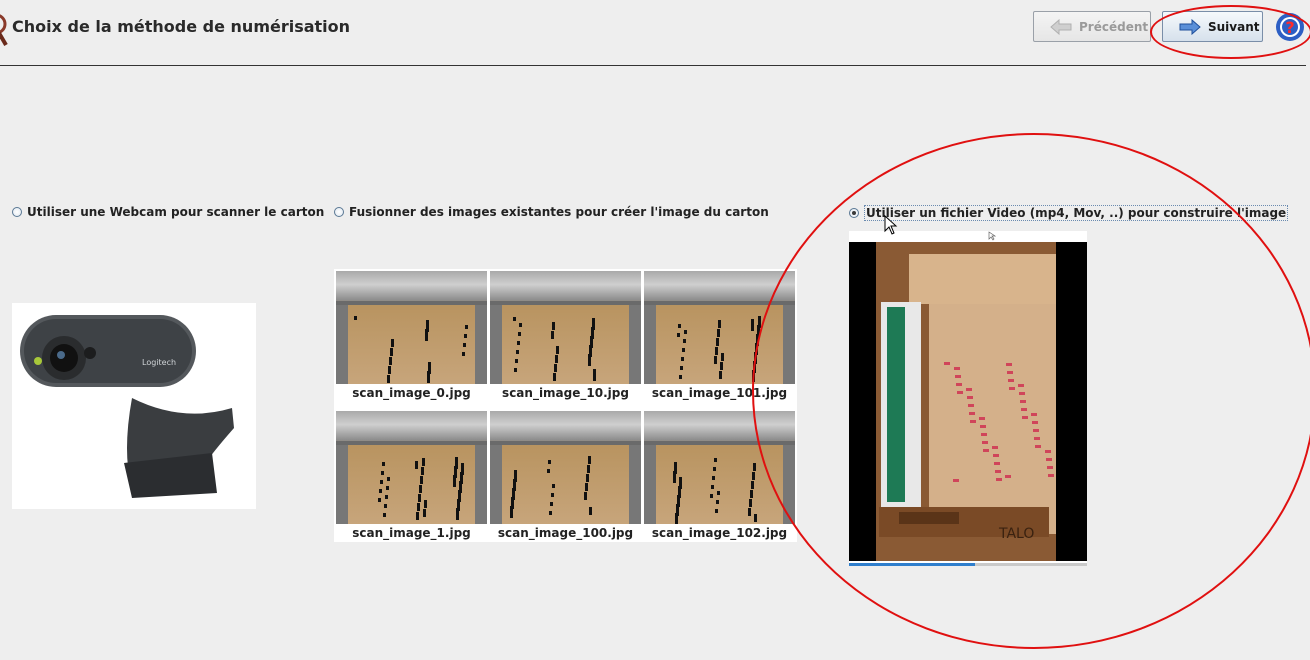  I want to click on magnifier-icon, so click(4, 30).